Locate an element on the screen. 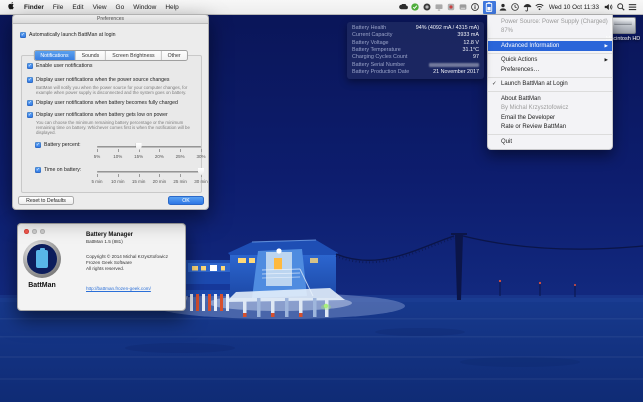 This screenshot has width=643, height=402. enable-notifications-checkbox: Enable user notifications is located at coordinates (60, 66).